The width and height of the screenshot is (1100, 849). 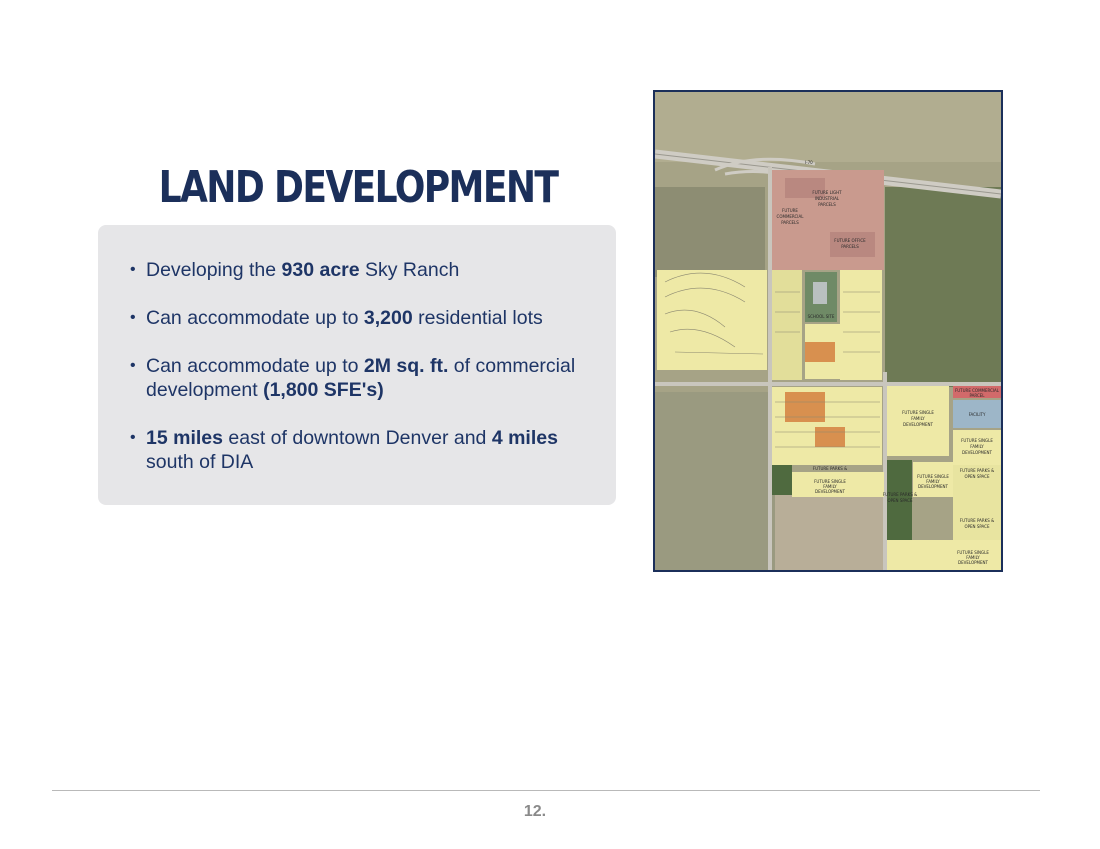 I want to click on label-parks-south-2: OPEN SPACE, so click(x=900, y=500).